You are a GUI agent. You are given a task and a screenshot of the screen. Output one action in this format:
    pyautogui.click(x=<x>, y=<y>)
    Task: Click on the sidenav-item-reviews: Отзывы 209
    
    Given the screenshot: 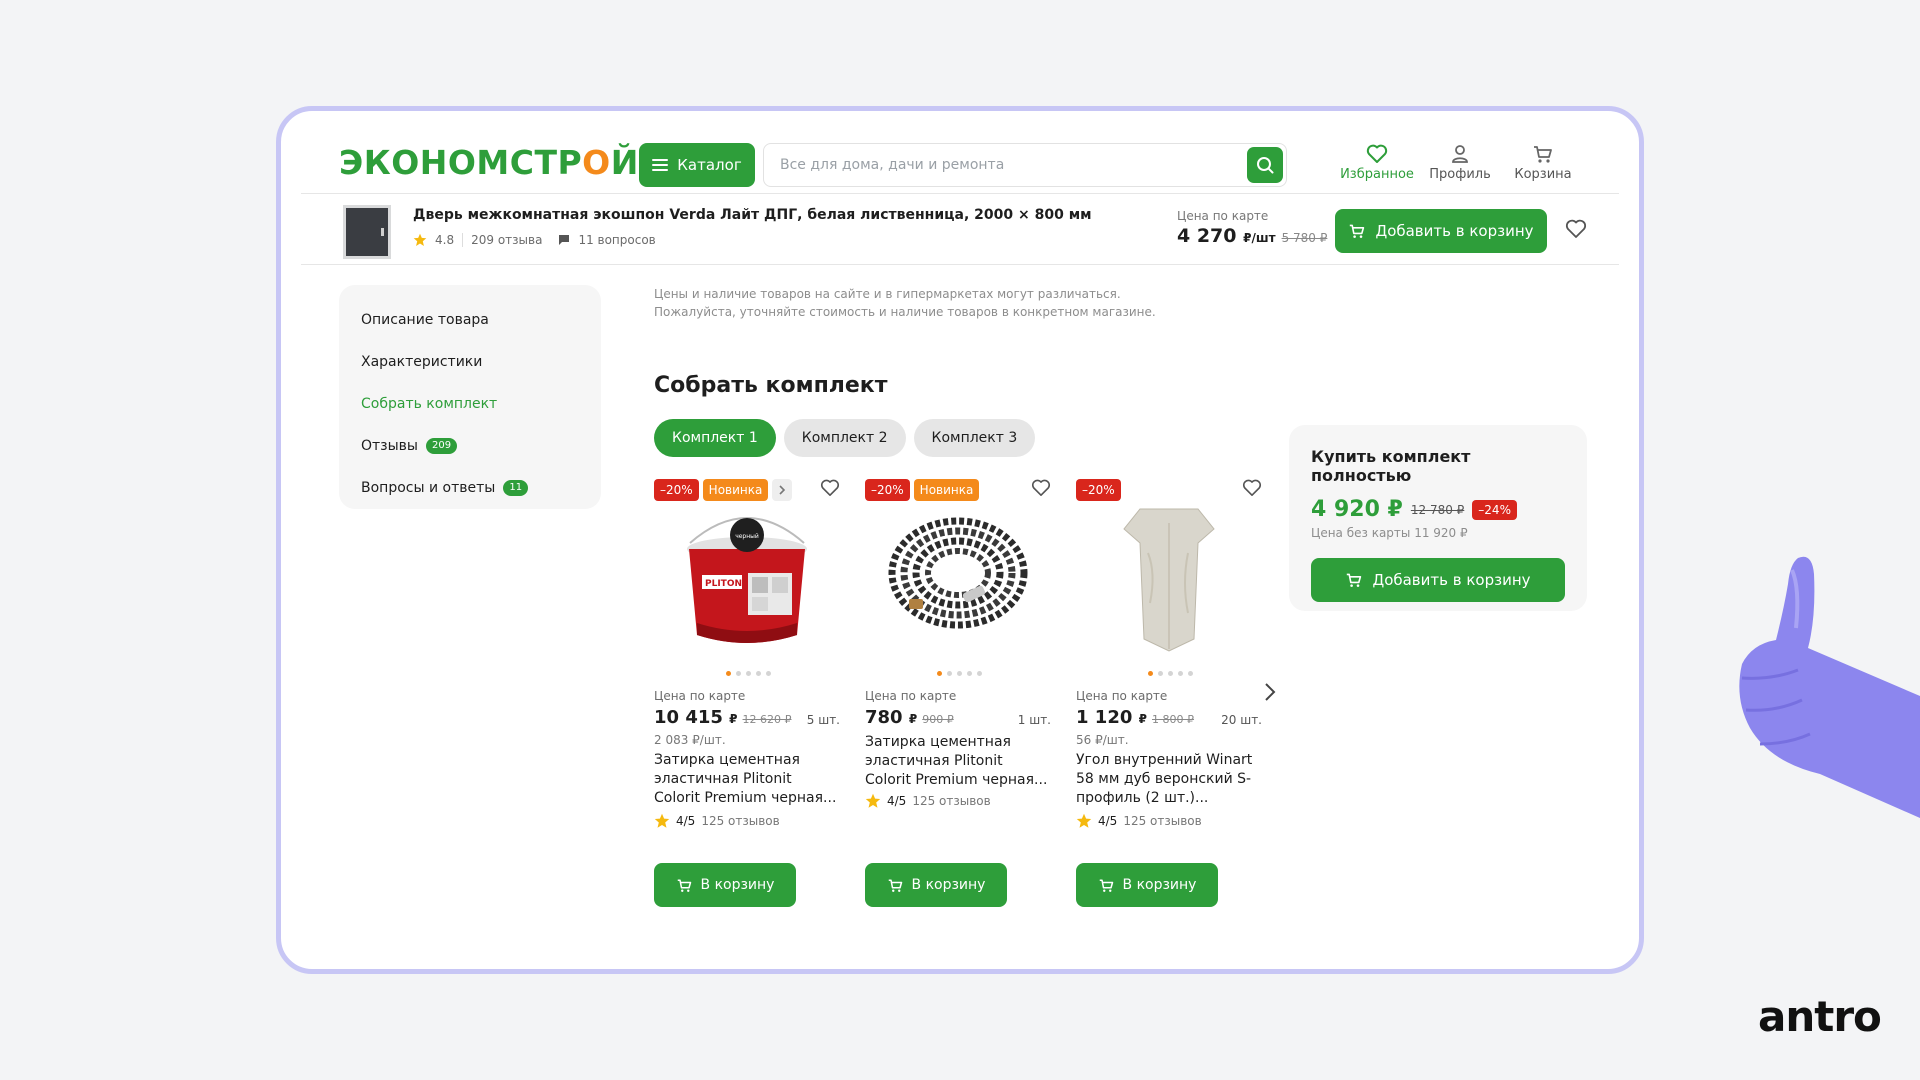 What is the action you would take?
    pyautogui.click(x=470, y=446)
    